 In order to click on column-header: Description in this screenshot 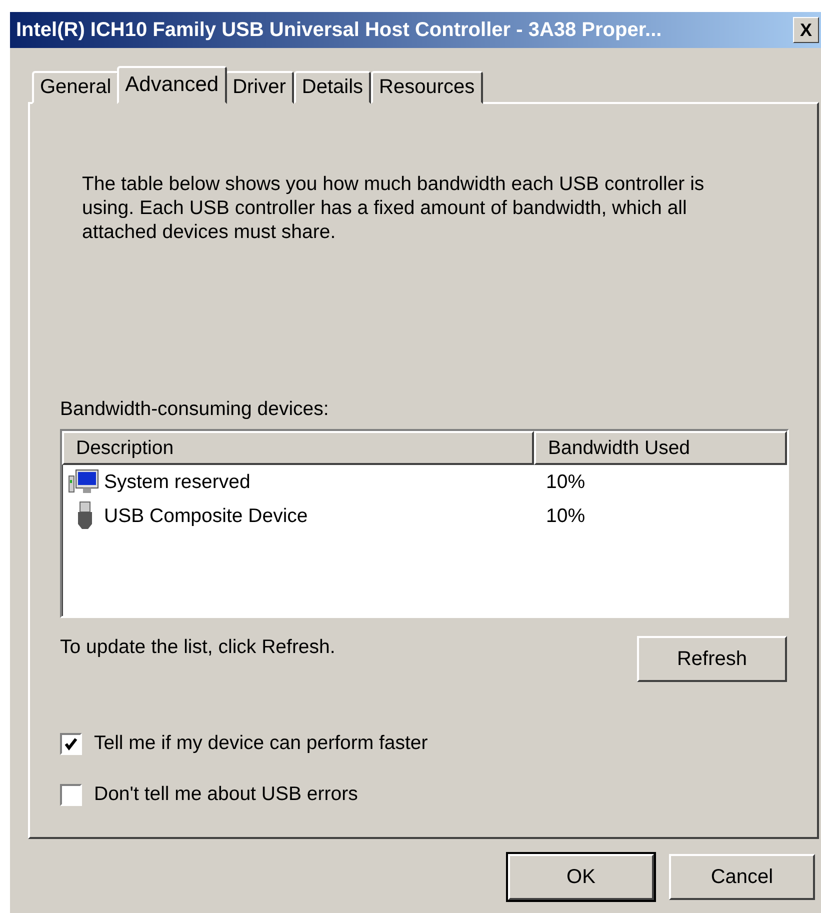, I will do `click(298, 448)`.